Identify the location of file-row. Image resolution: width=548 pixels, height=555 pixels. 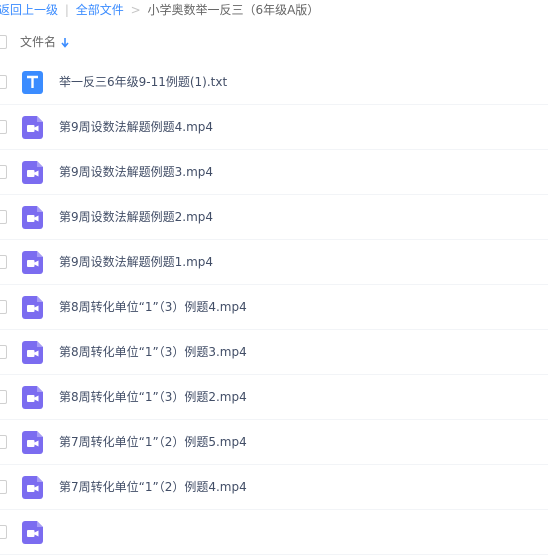
(274, 532).